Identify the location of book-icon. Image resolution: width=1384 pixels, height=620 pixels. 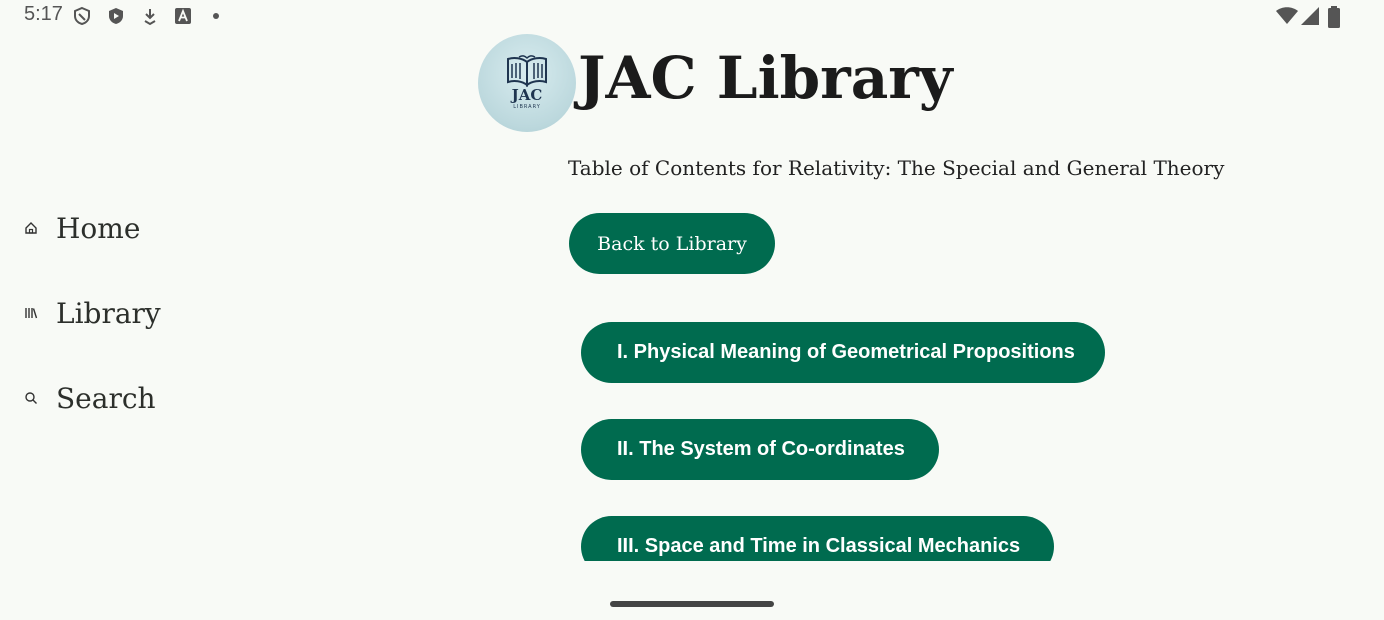
(527, 71).